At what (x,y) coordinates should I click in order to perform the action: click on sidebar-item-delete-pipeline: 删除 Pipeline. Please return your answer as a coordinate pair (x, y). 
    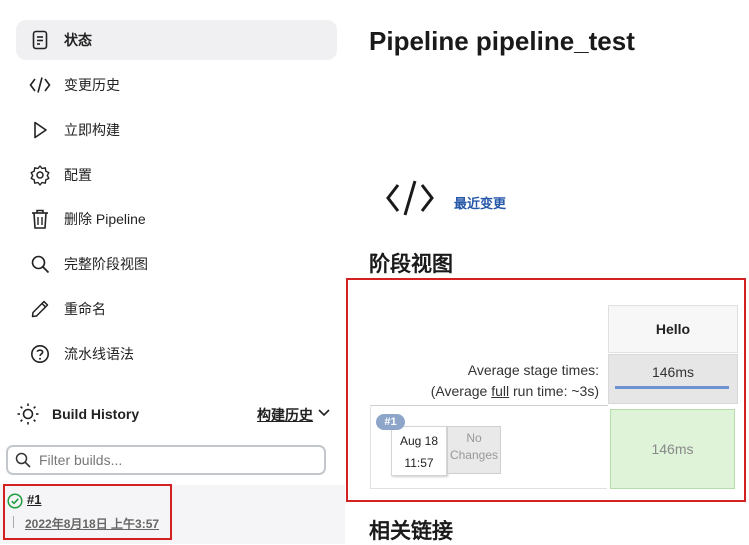
    Looking at the image, I should click on (176, 219).